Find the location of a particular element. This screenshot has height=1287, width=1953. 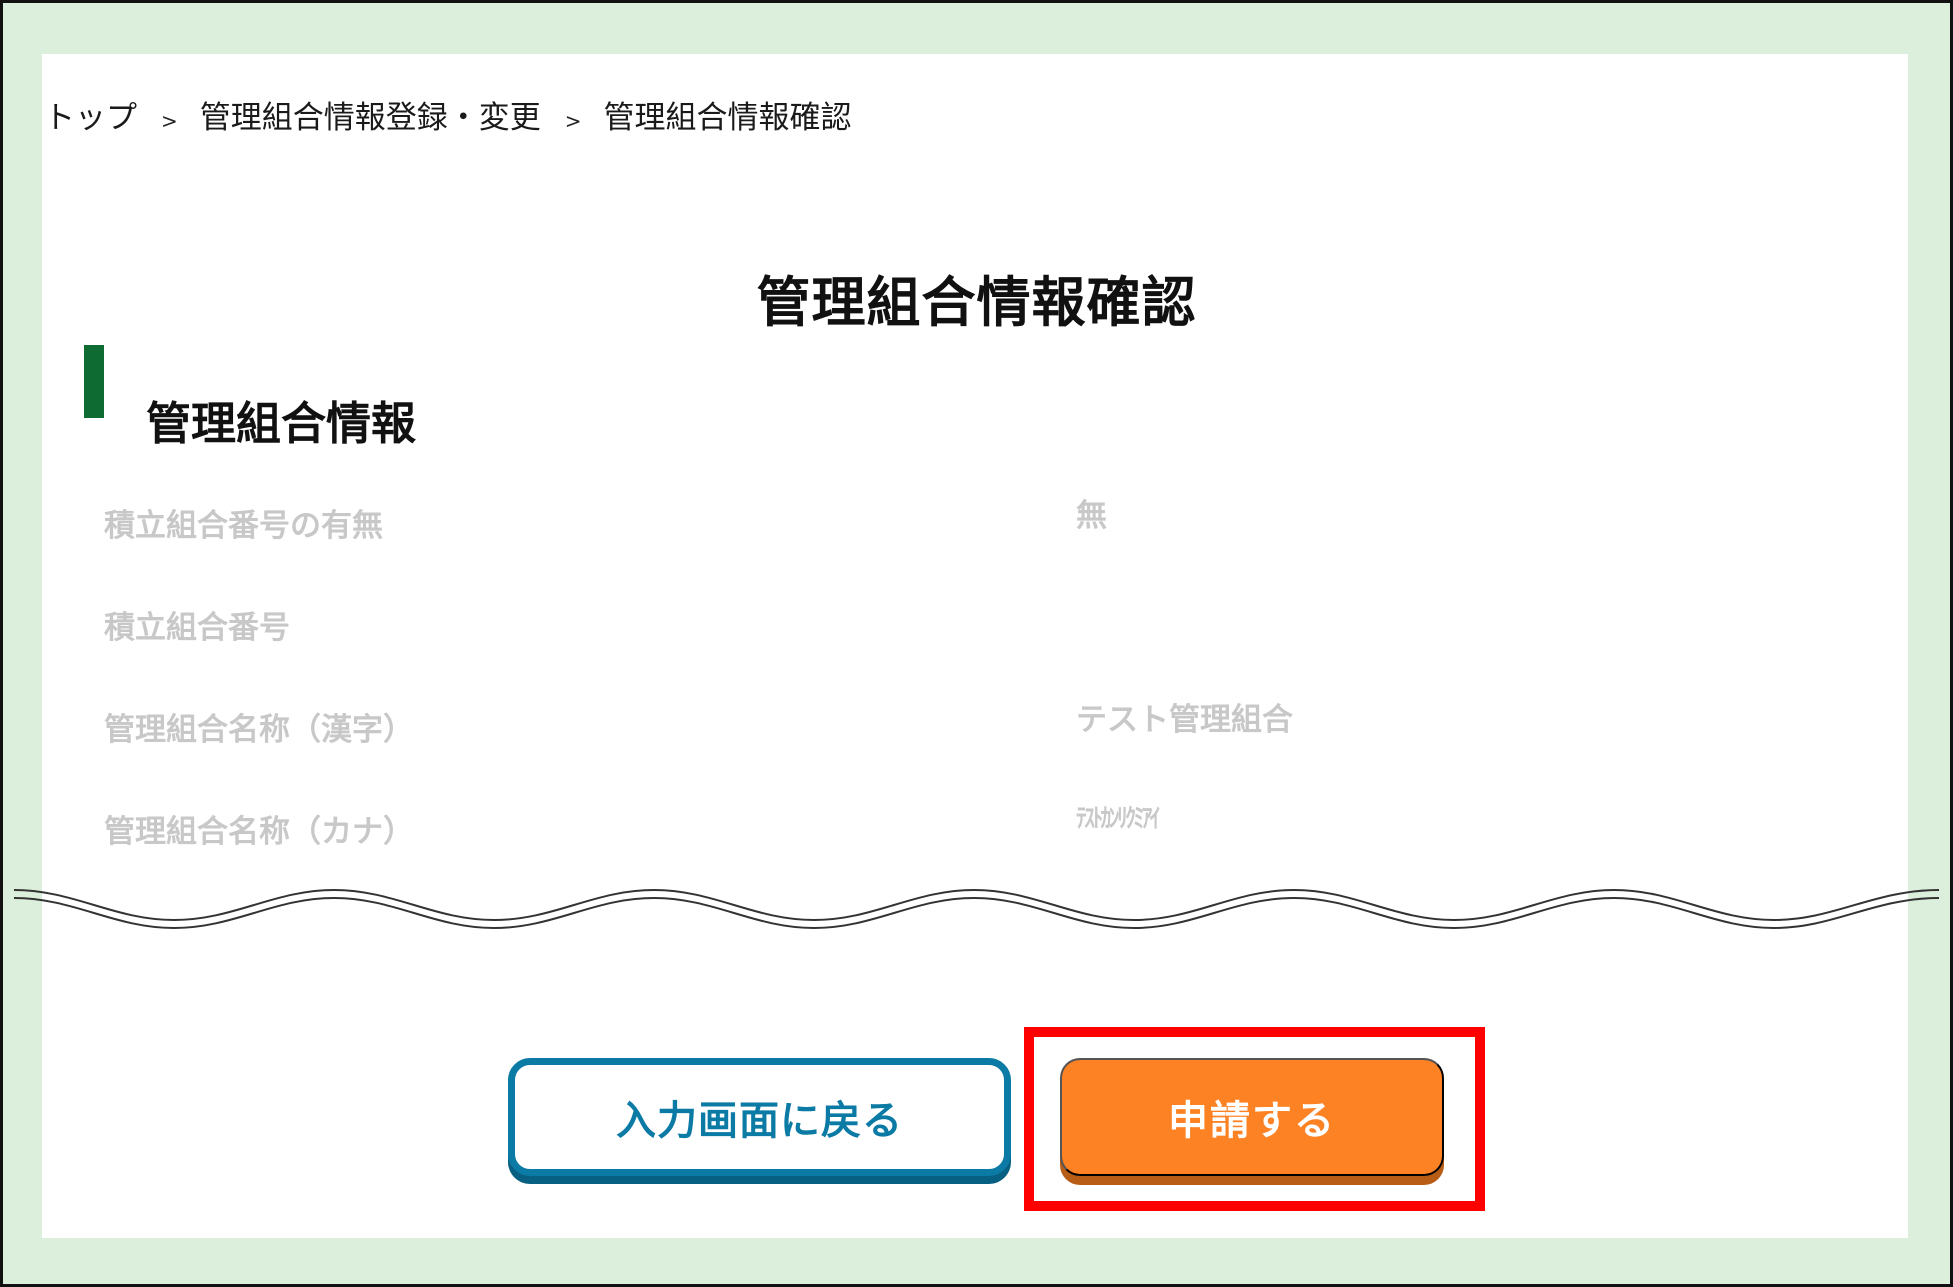

row-value-association-name-kana: ﾃｽﾄｶﾝﾘｸﾐｱｲ is located at coordinates (1118, 819).